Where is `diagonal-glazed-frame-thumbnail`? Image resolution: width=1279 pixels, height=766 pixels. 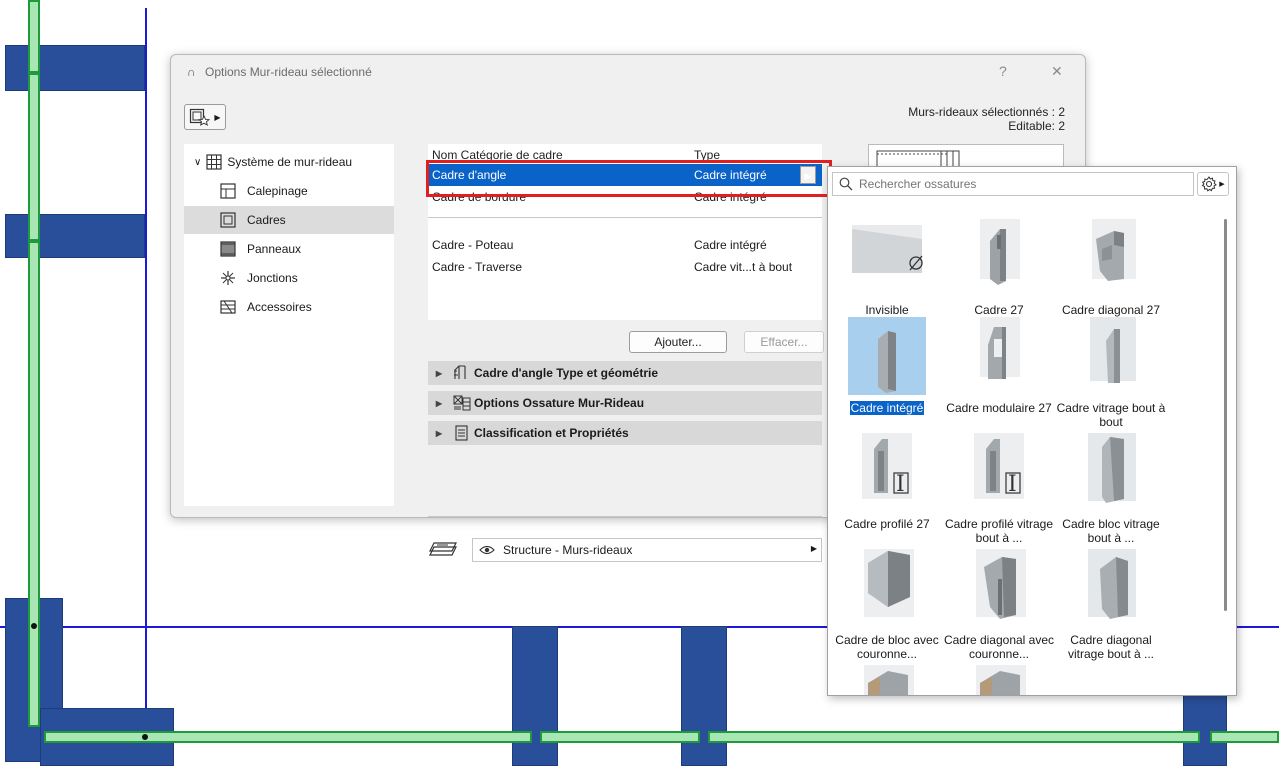 diagonal-glazed-frame-thumbnail is located at coordinates (1112, 584).